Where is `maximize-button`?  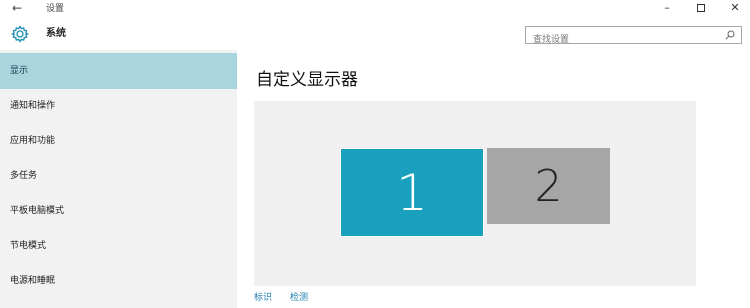 maximize-button is located at coordinates (701, 9).